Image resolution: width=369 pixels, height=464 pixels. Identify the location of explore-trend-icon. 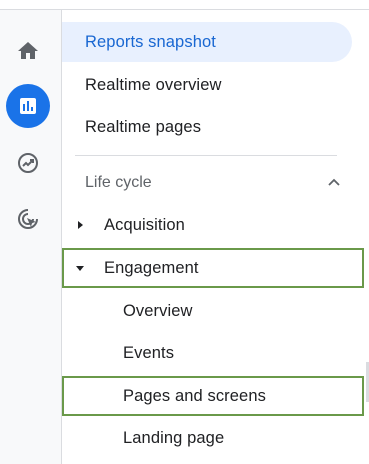
(28, 163).